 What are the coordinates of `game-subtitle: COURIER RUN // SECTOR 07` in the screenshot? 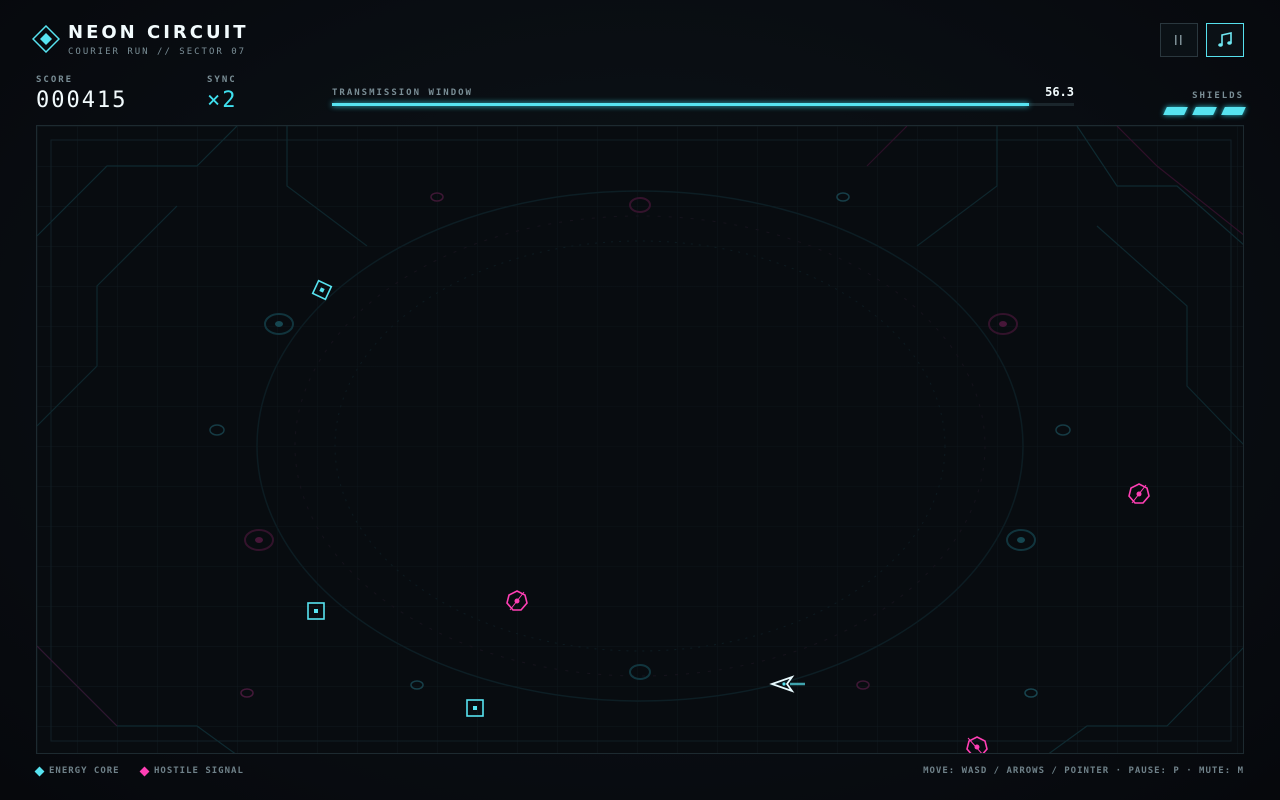 It's located at (157, 52).